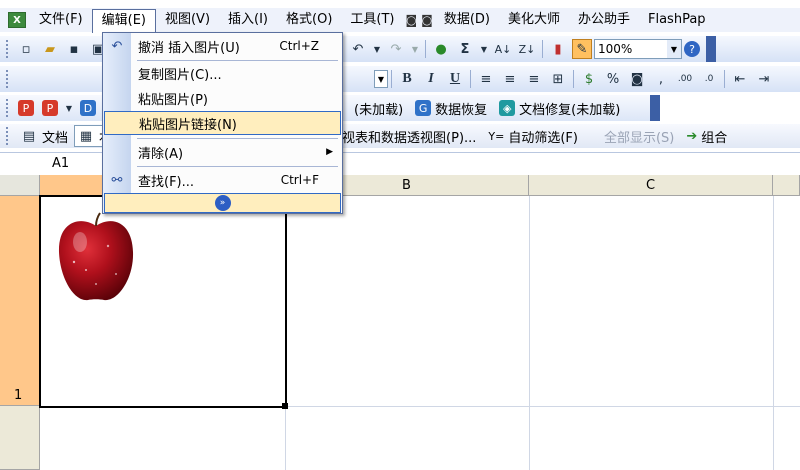 Image resolution: width=800 pixels, height=470 pixels. Describe the element at coordinates (709, 79) in the screenshot. I see `decrease-decimal-icon: .0` at that location.